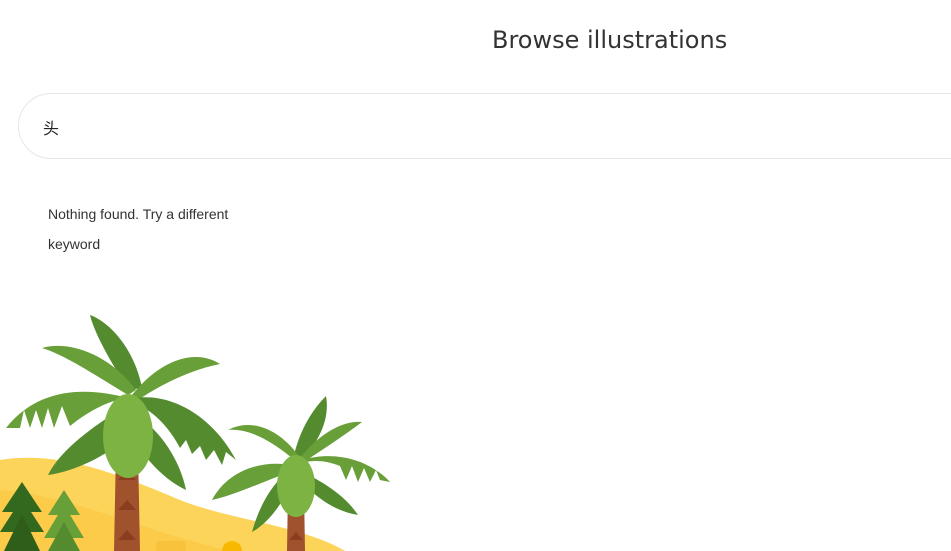 This screenshot has height=551, width=951. I want to click on page-title: Browse illustrations, so click(610, 40).